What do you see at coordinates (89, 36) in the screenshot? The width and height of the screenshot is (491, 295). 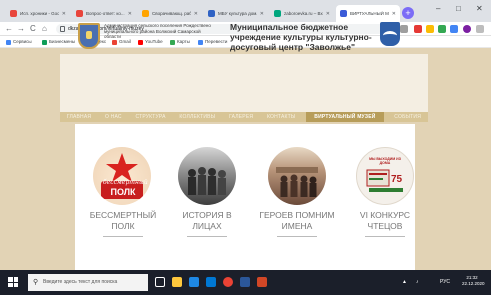 I see `coat-of-arms-logo` at bounding box center [89, 36].